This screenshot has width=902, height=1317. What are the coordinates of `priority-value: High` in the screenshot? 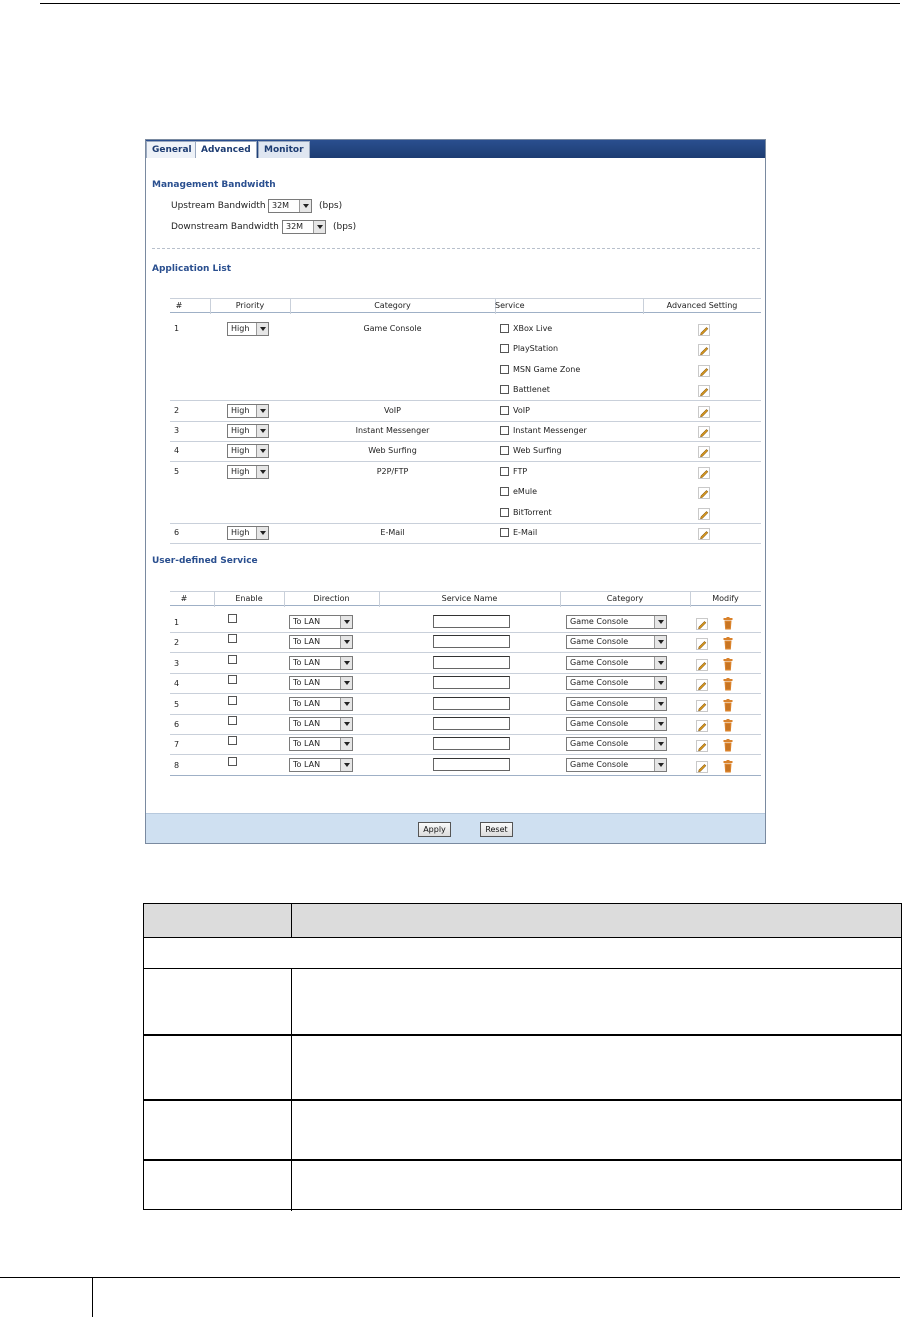 It's located at (240, 450).